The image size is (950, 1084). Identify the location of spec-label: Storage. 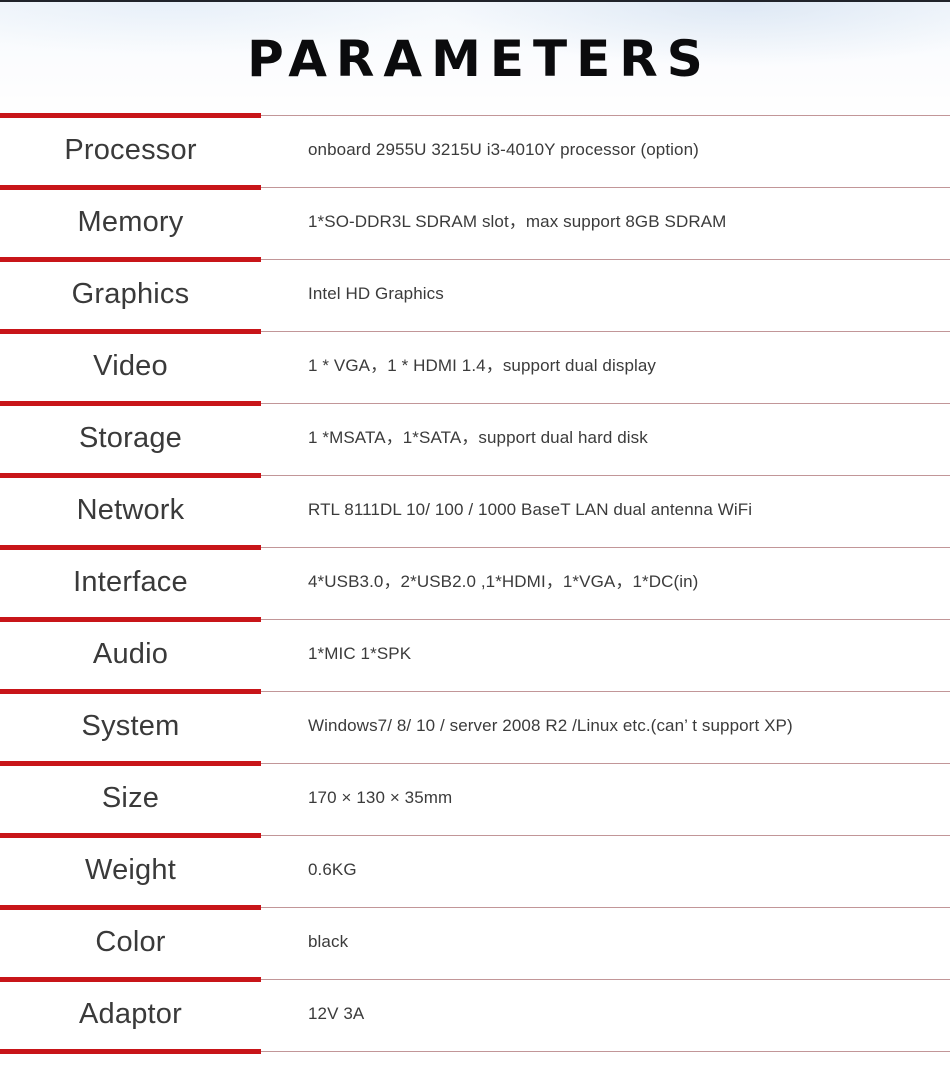
(130, 437).